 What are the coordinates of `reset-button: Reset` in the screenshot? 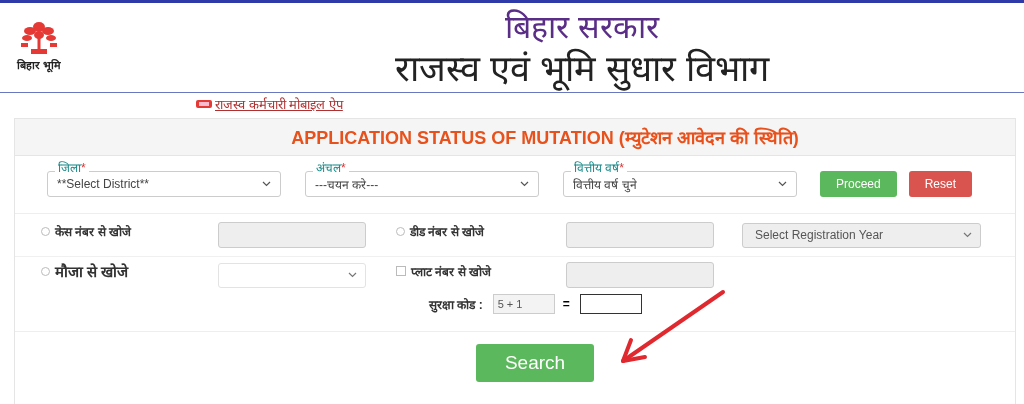 It's located at (940, 184).